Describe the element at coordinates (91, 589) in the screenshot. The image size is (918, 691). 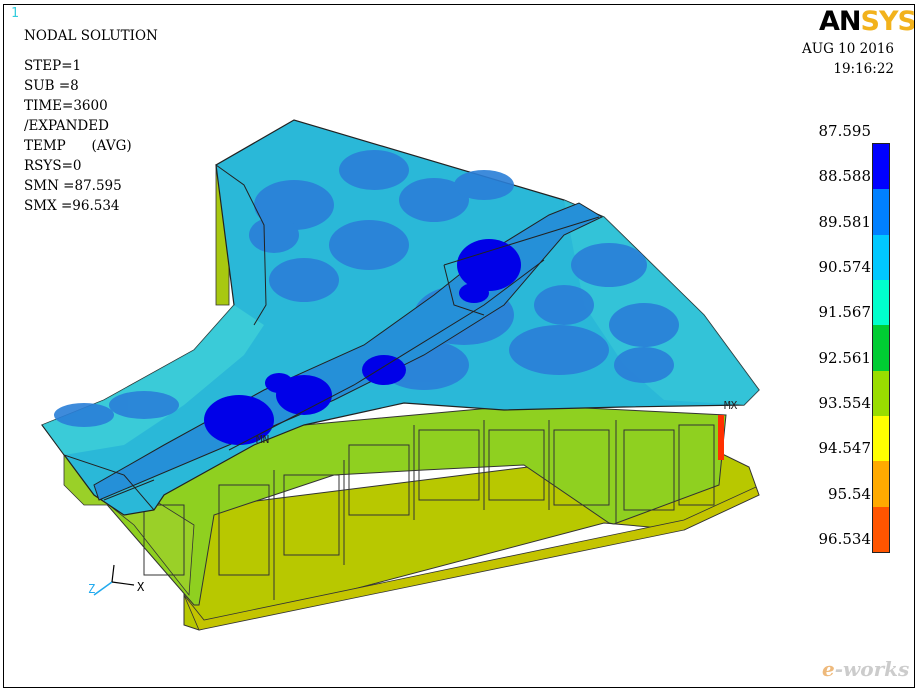
I see `z-axis-label: Z` at that location.